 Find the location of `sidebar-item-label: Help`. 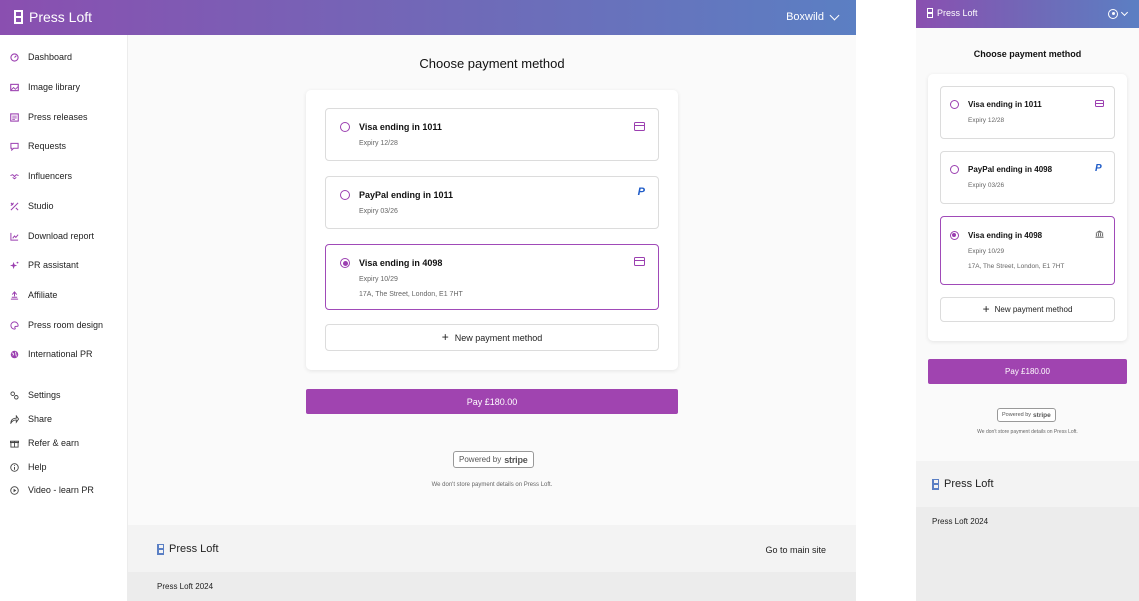

sidebar-item-label: Help is located at coordinates (37, 467).